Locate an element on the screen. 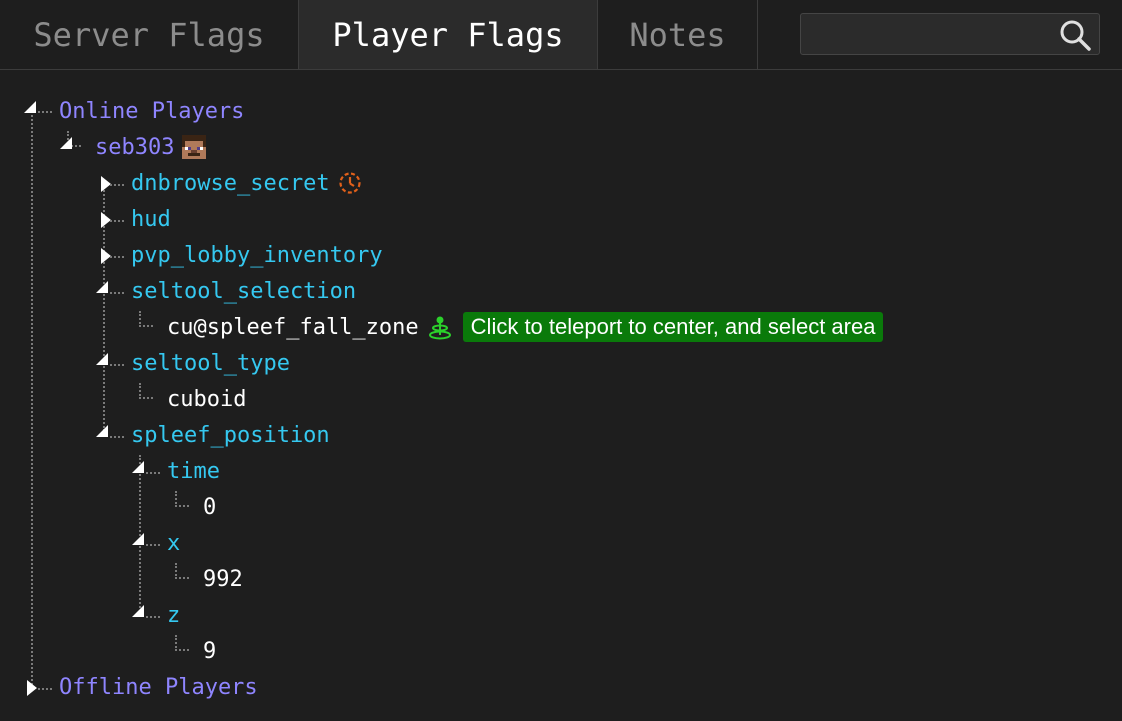  tree-node-dnbrowse-secret: dnbrowse_secret is located at coordinates (246, 183).